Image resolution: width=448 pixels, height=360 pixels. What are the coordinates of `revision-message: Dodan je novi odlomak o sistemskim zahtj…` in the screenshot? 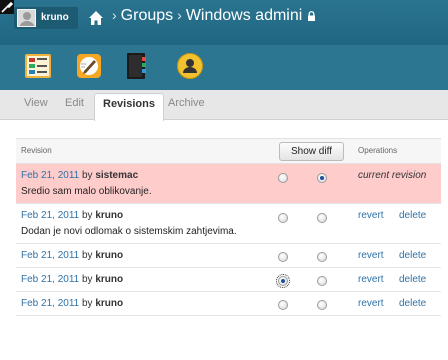 It's located at (129, 231).